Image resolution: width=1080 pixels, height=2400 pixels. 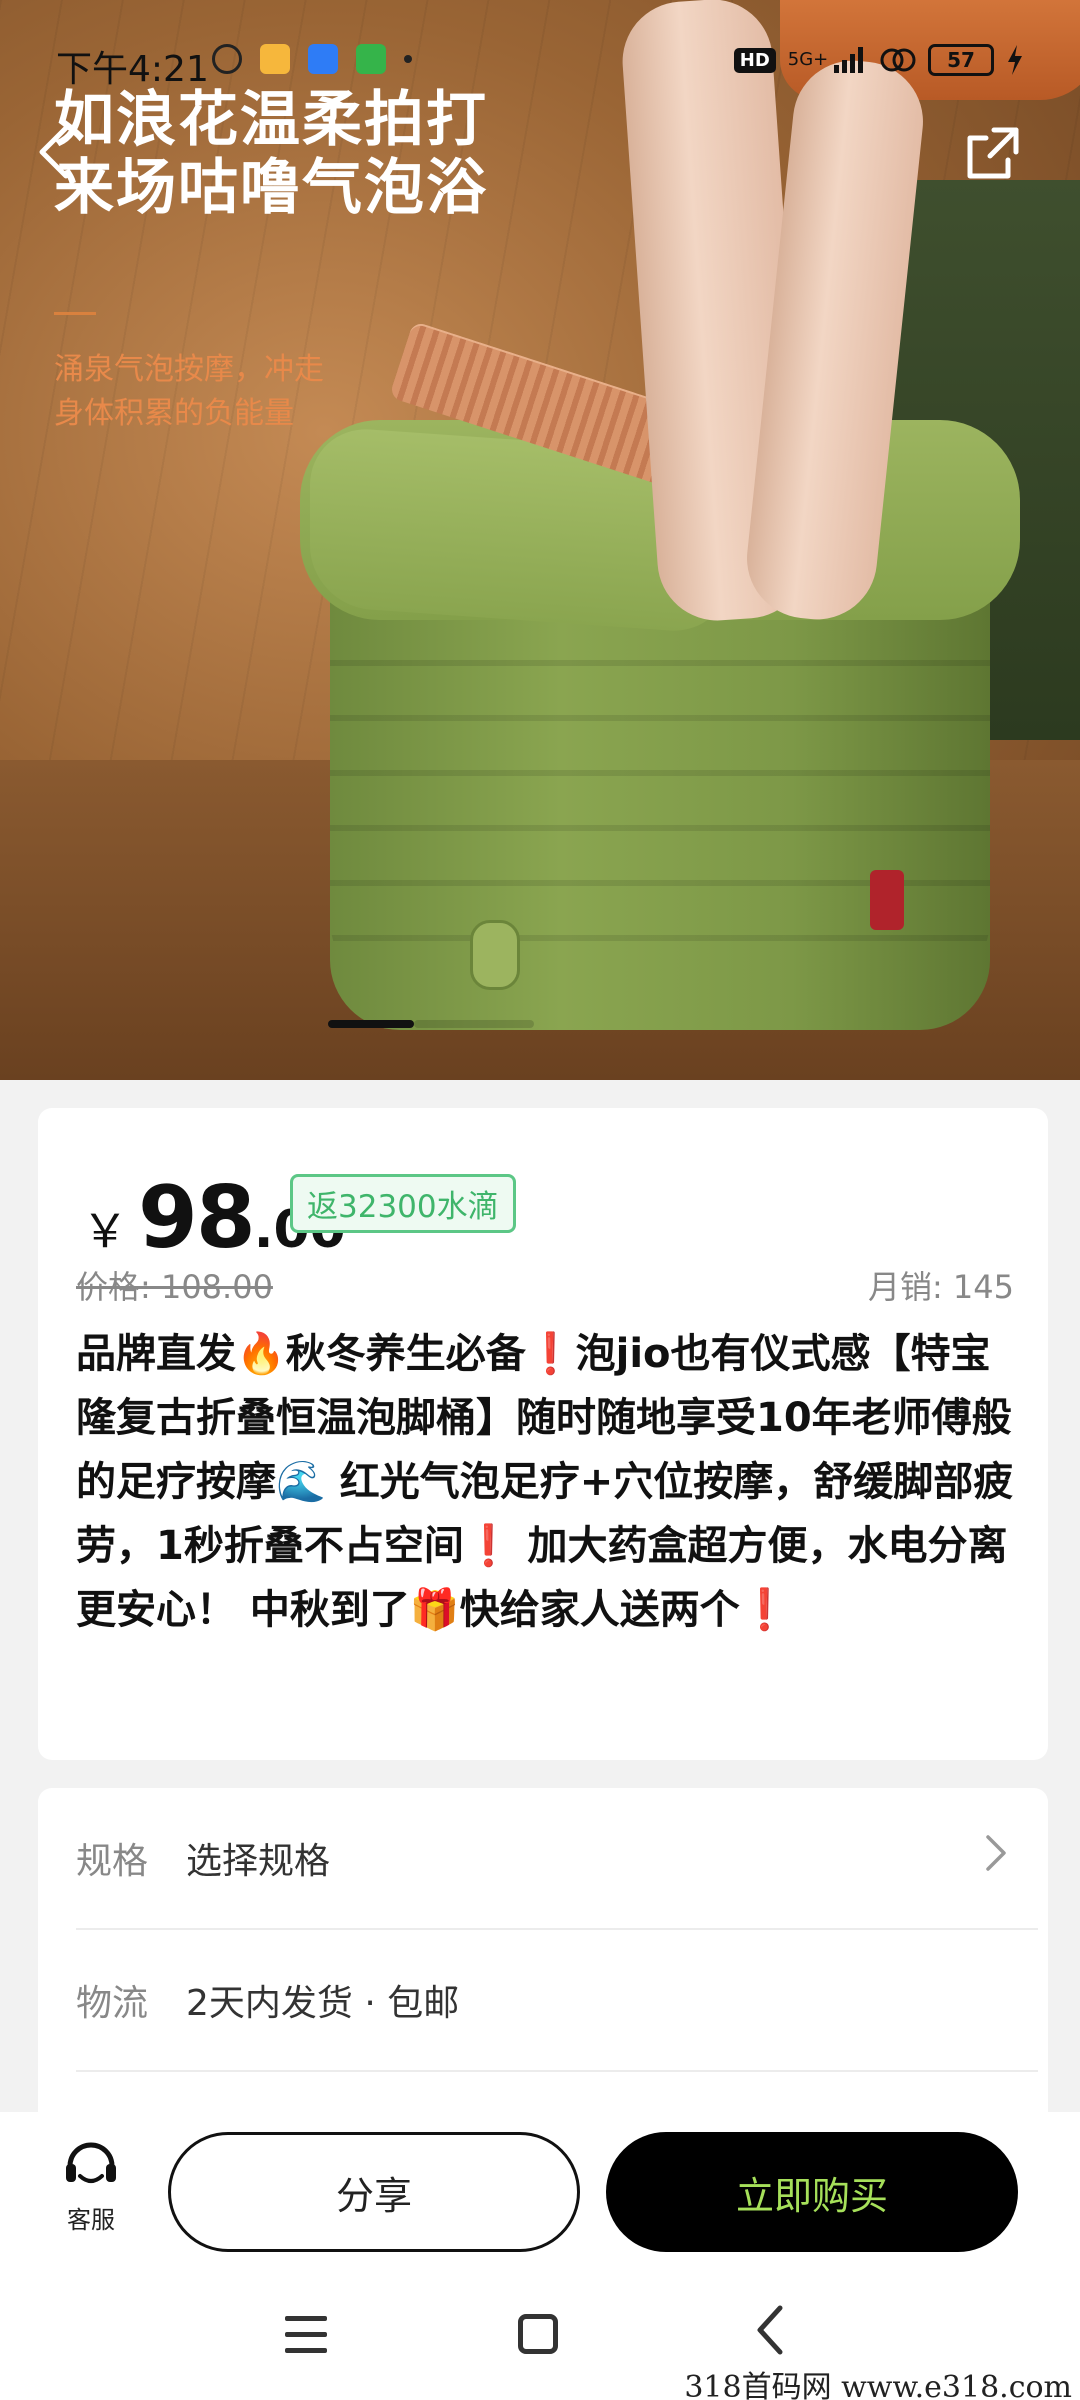 I want to click on hero-headline-line2: 来场咕噜气泡浴, so click(x=271, y=188).